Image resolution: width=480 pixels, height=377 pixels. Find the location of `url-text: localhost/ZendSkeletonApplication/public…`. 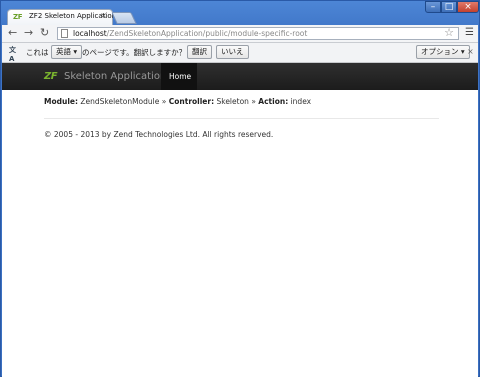

url-text: localhost/ZendSkeletonApplication/public… is located at coordinates (190, 33).